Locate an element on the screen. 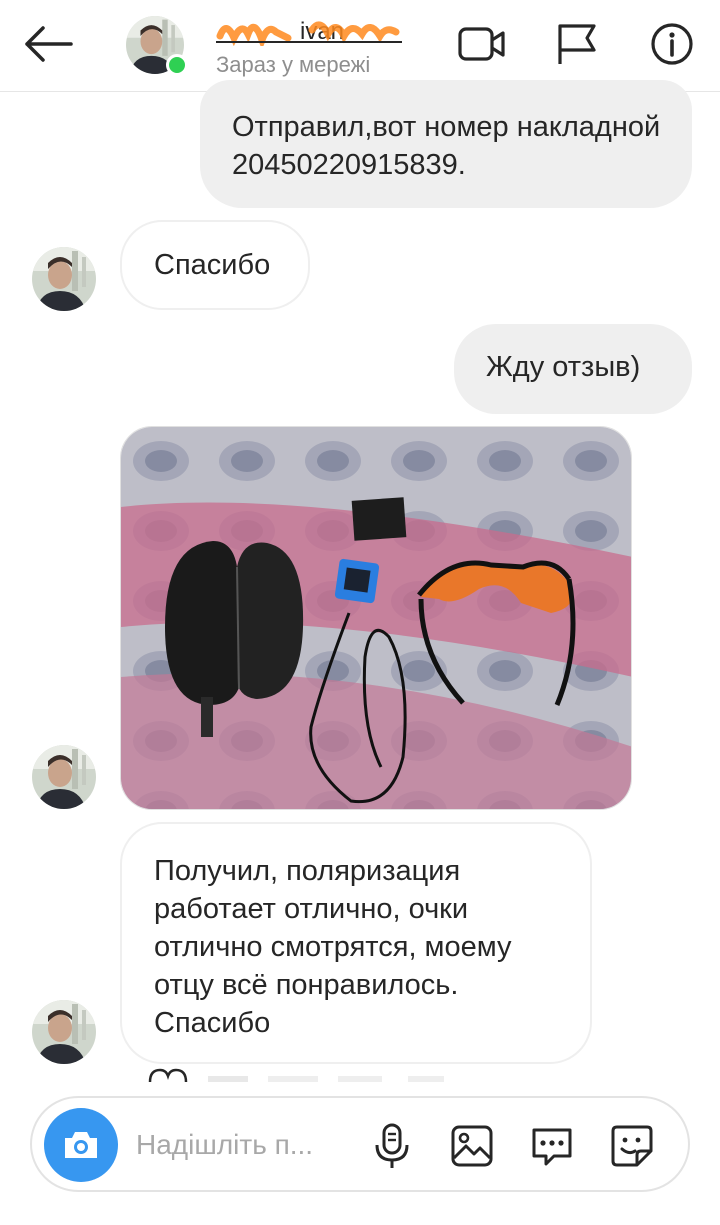 This screenshot has height=1225, width=720. video-call-icon is located at coordinates (481, 44).